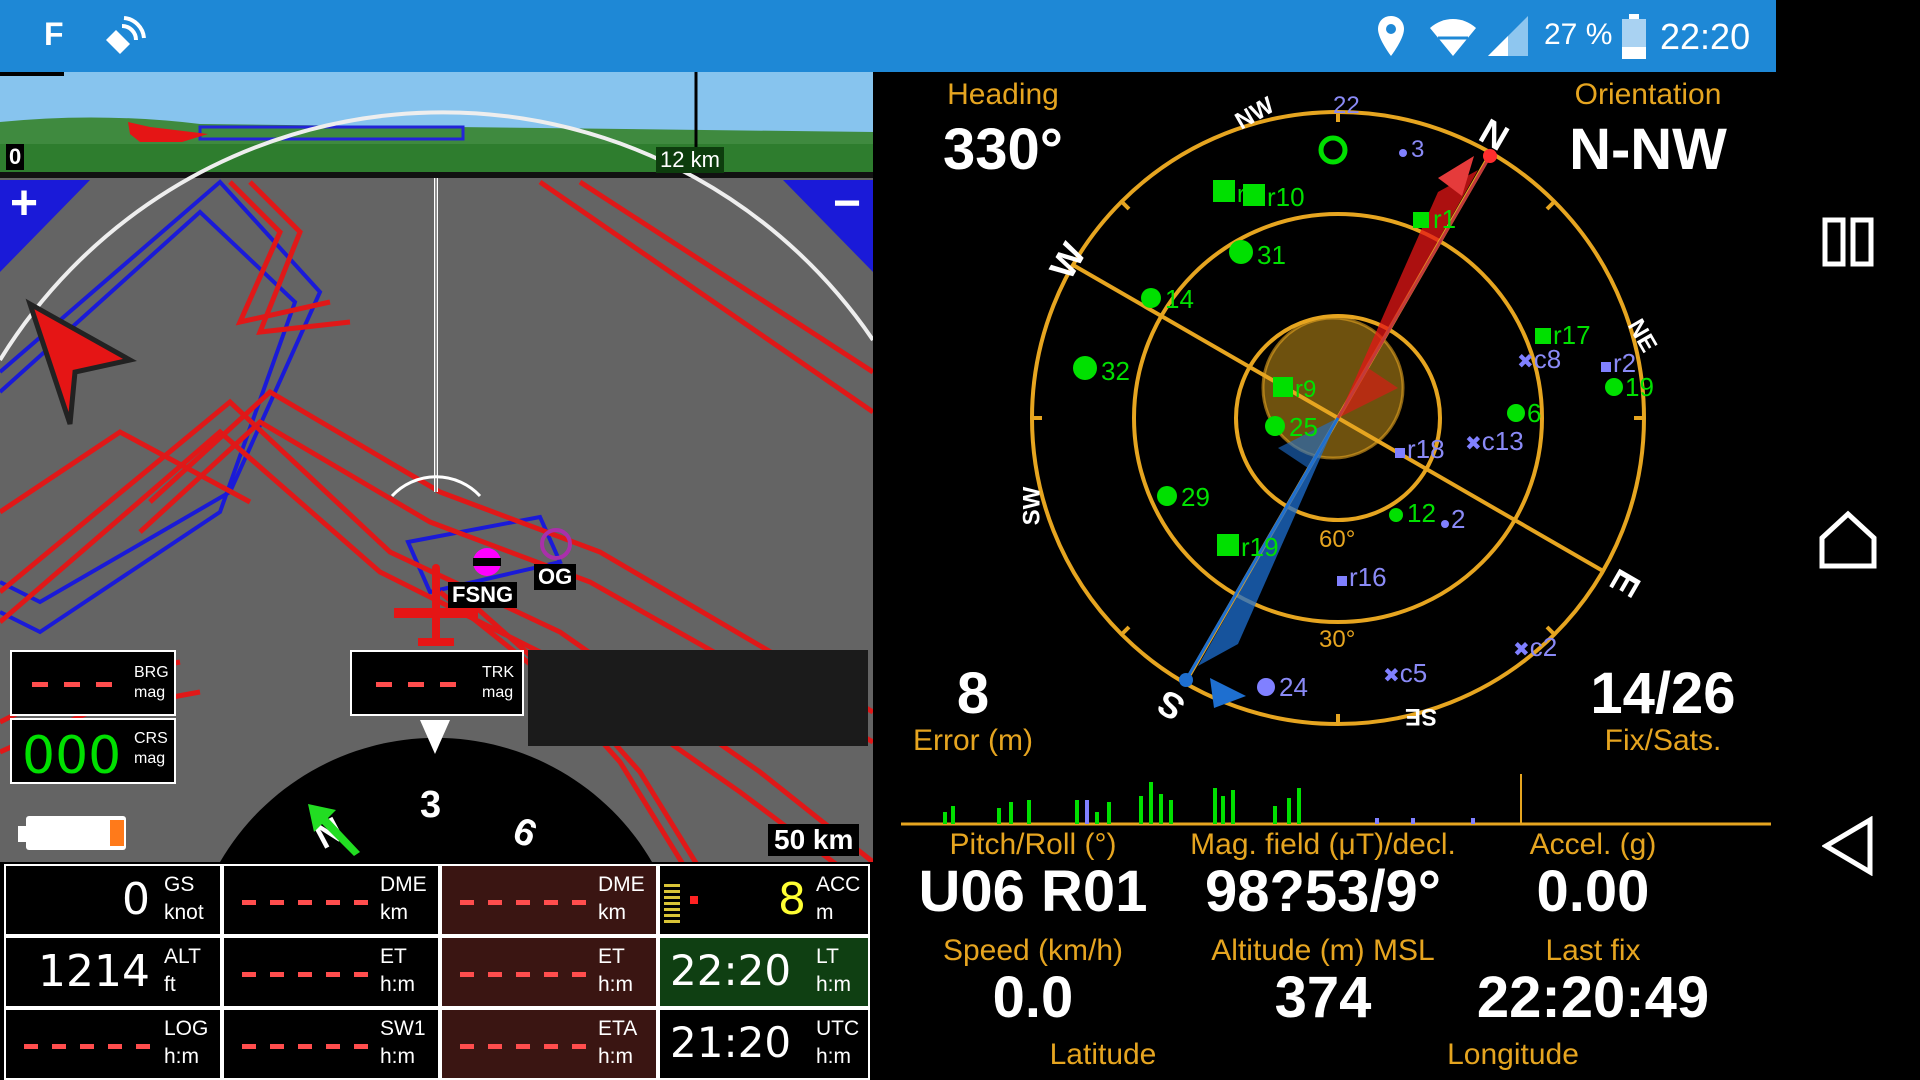 This screenshot has height=1080, width=1920. I want to click on satellite-24: 24, so click(1282, 687).